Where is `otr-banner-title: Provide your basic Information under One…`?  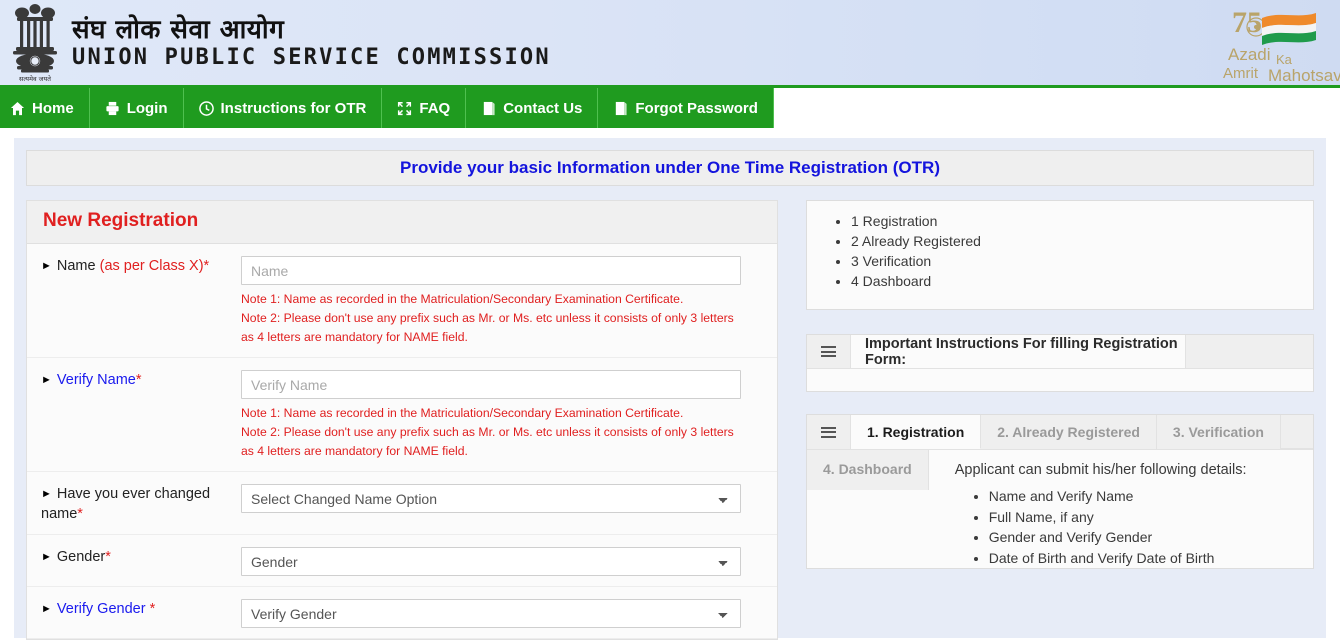 otr-banner-title: Provide your basic Information under One… is located at coordinates (670, 167).